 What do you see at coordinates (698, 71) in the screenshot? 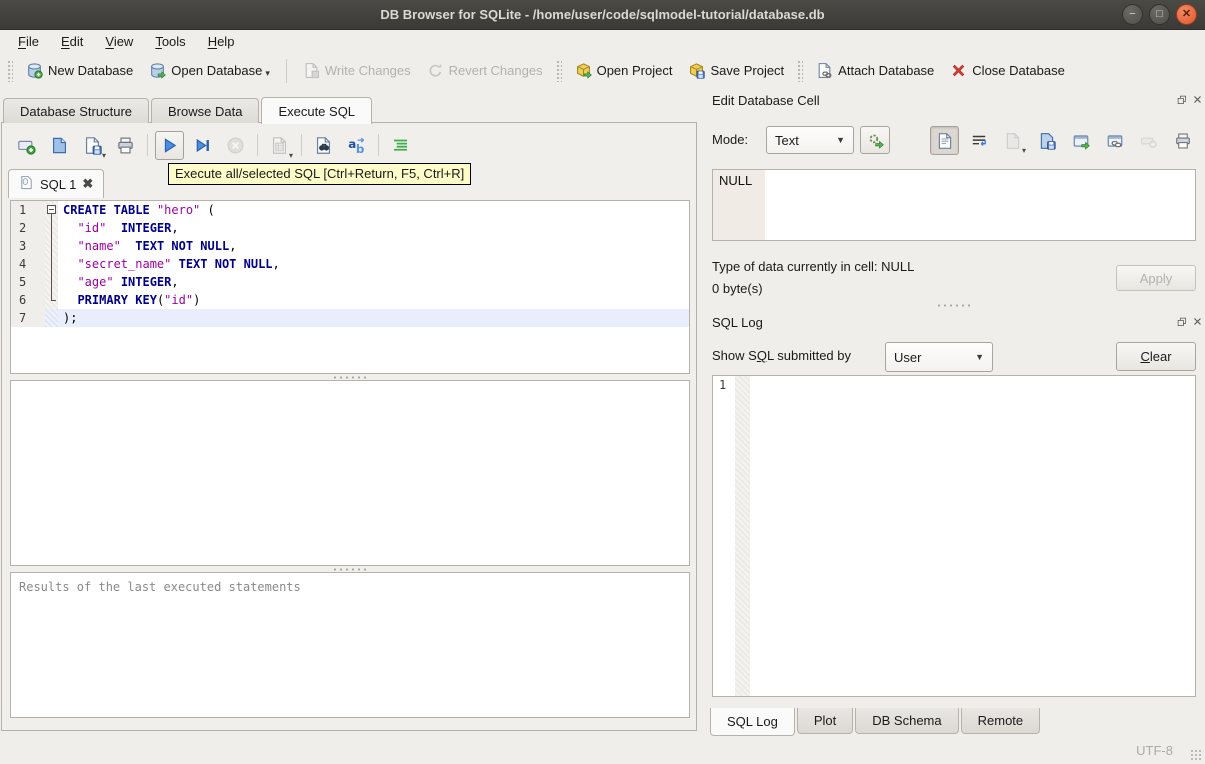
I see `save-project-icon` at bounding box center [698, 71].